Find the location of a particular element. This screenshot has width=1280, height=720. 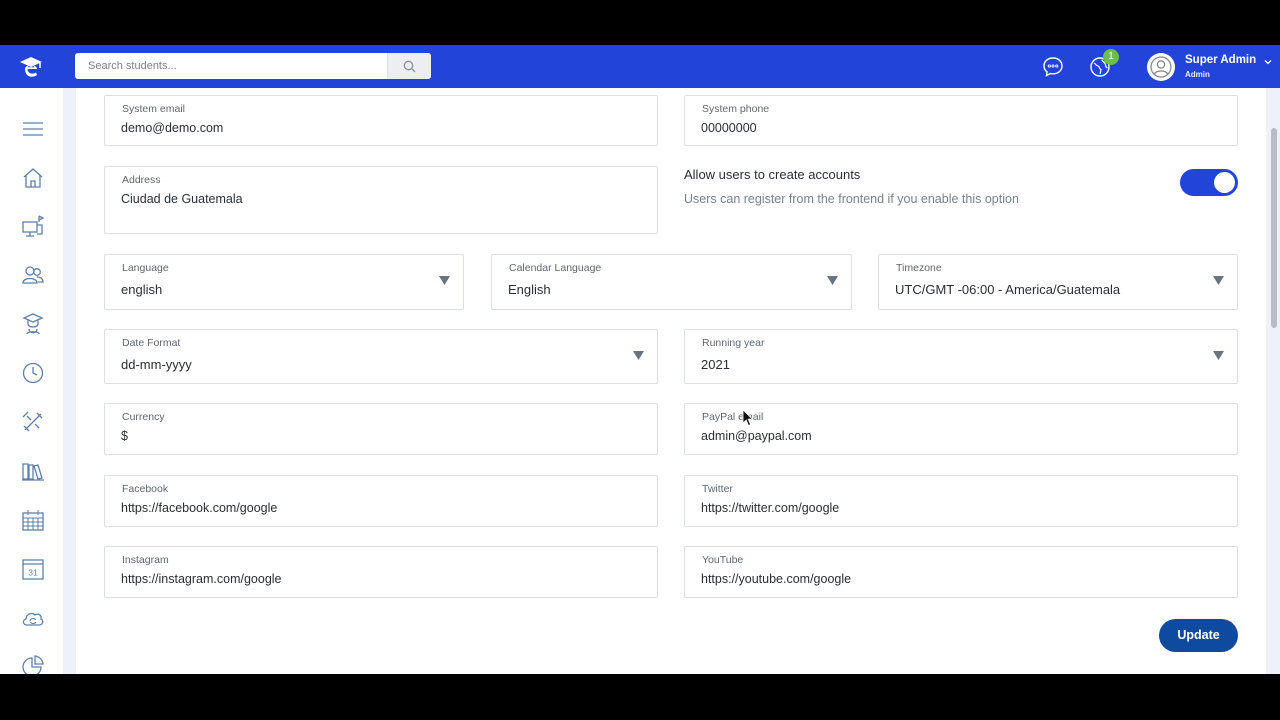

calendar-grid-icon is located at coordinates (33, 520).